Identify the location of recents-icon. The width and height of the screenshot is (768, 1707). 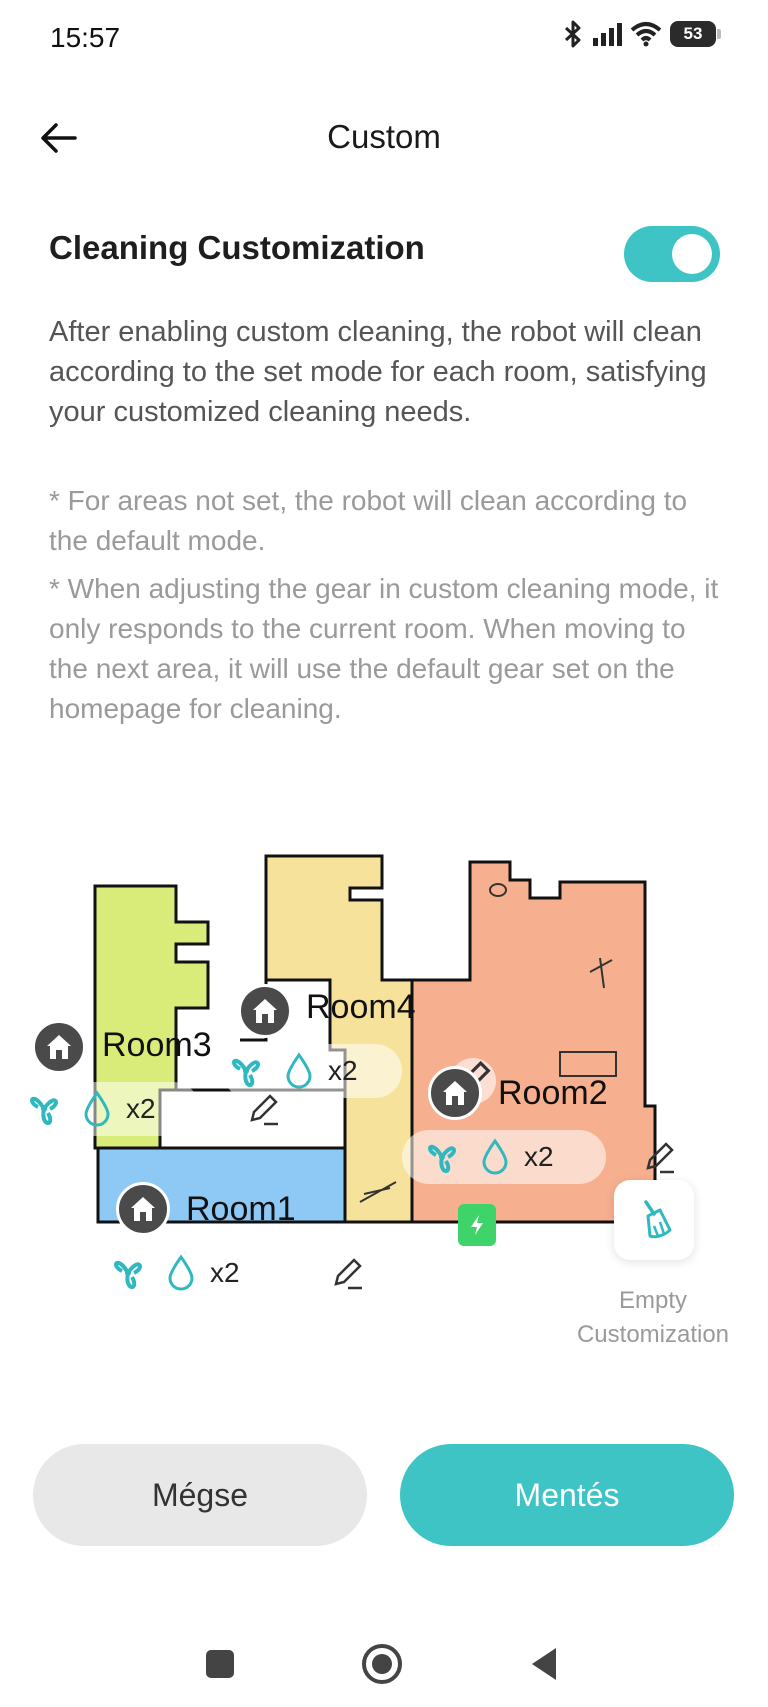
(220, 1664).